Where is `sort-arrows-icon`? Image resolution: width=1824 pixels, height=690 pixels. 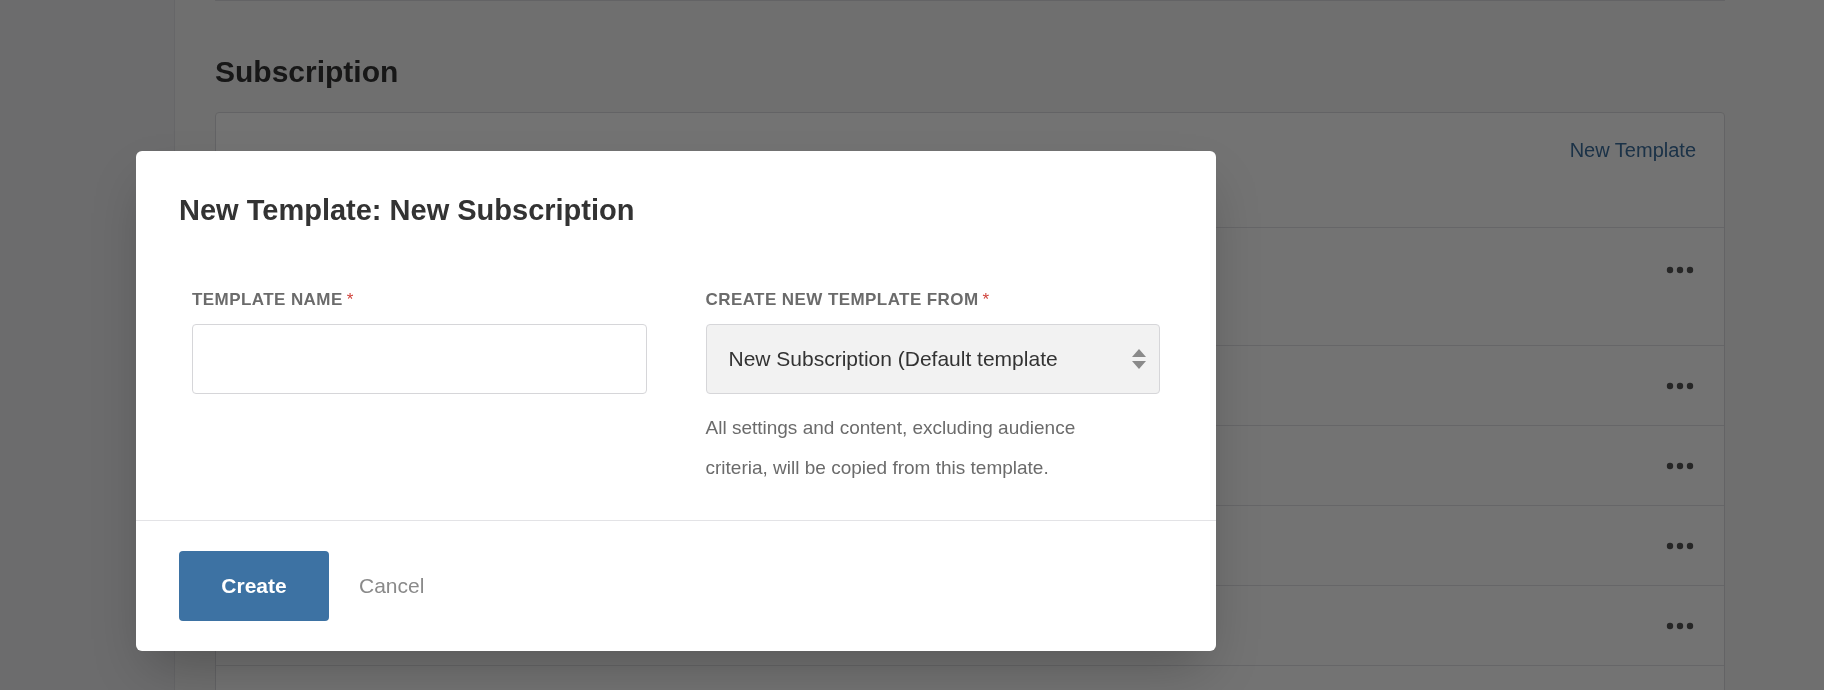
sort-arrows-icon is located at coordinates (1139, 359).